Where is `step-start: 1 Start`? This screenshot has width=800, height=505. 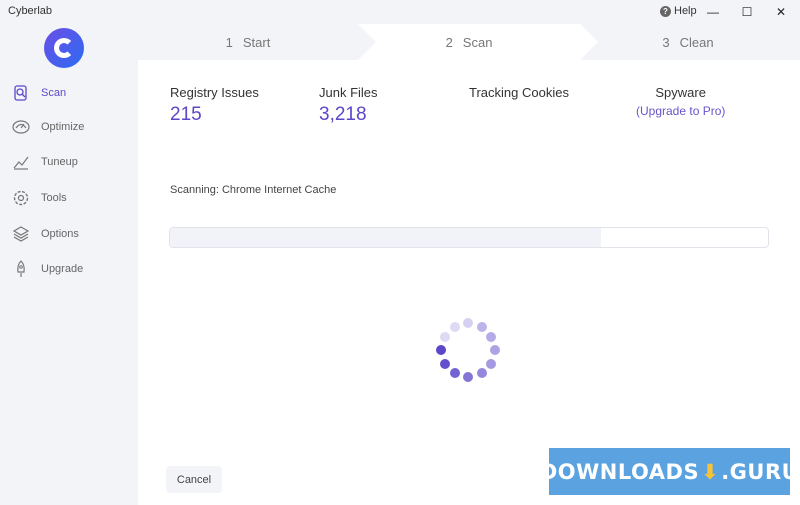
step-start: 1 Start is located at coordinates (248, 42).